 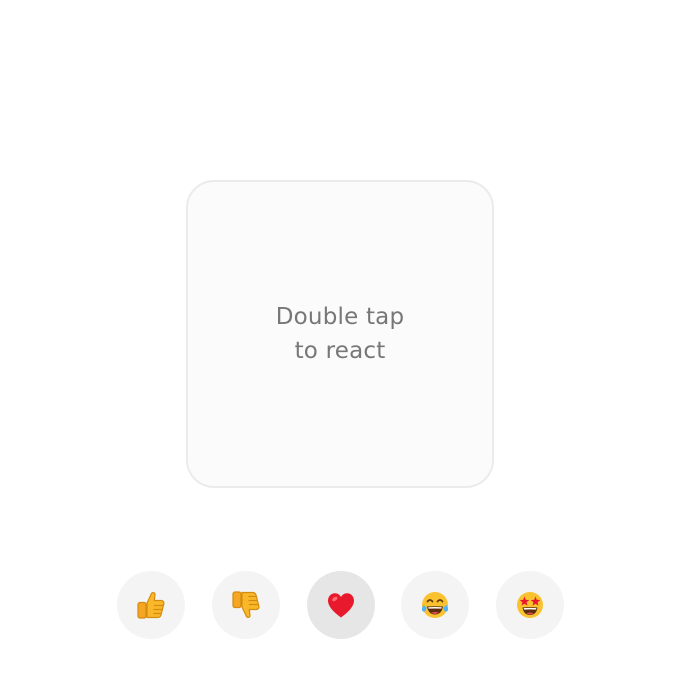 I want to click on thumbs-down-icon, so click(x=246, y=605).